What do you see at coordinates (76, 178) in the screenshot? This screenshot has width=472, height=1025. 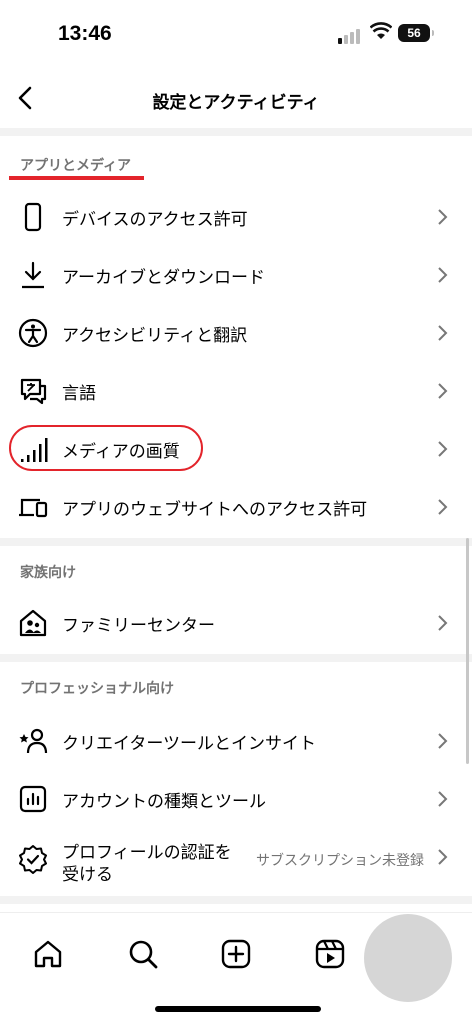 I see `red-underline-annotation` at bounding box center [76, 178].